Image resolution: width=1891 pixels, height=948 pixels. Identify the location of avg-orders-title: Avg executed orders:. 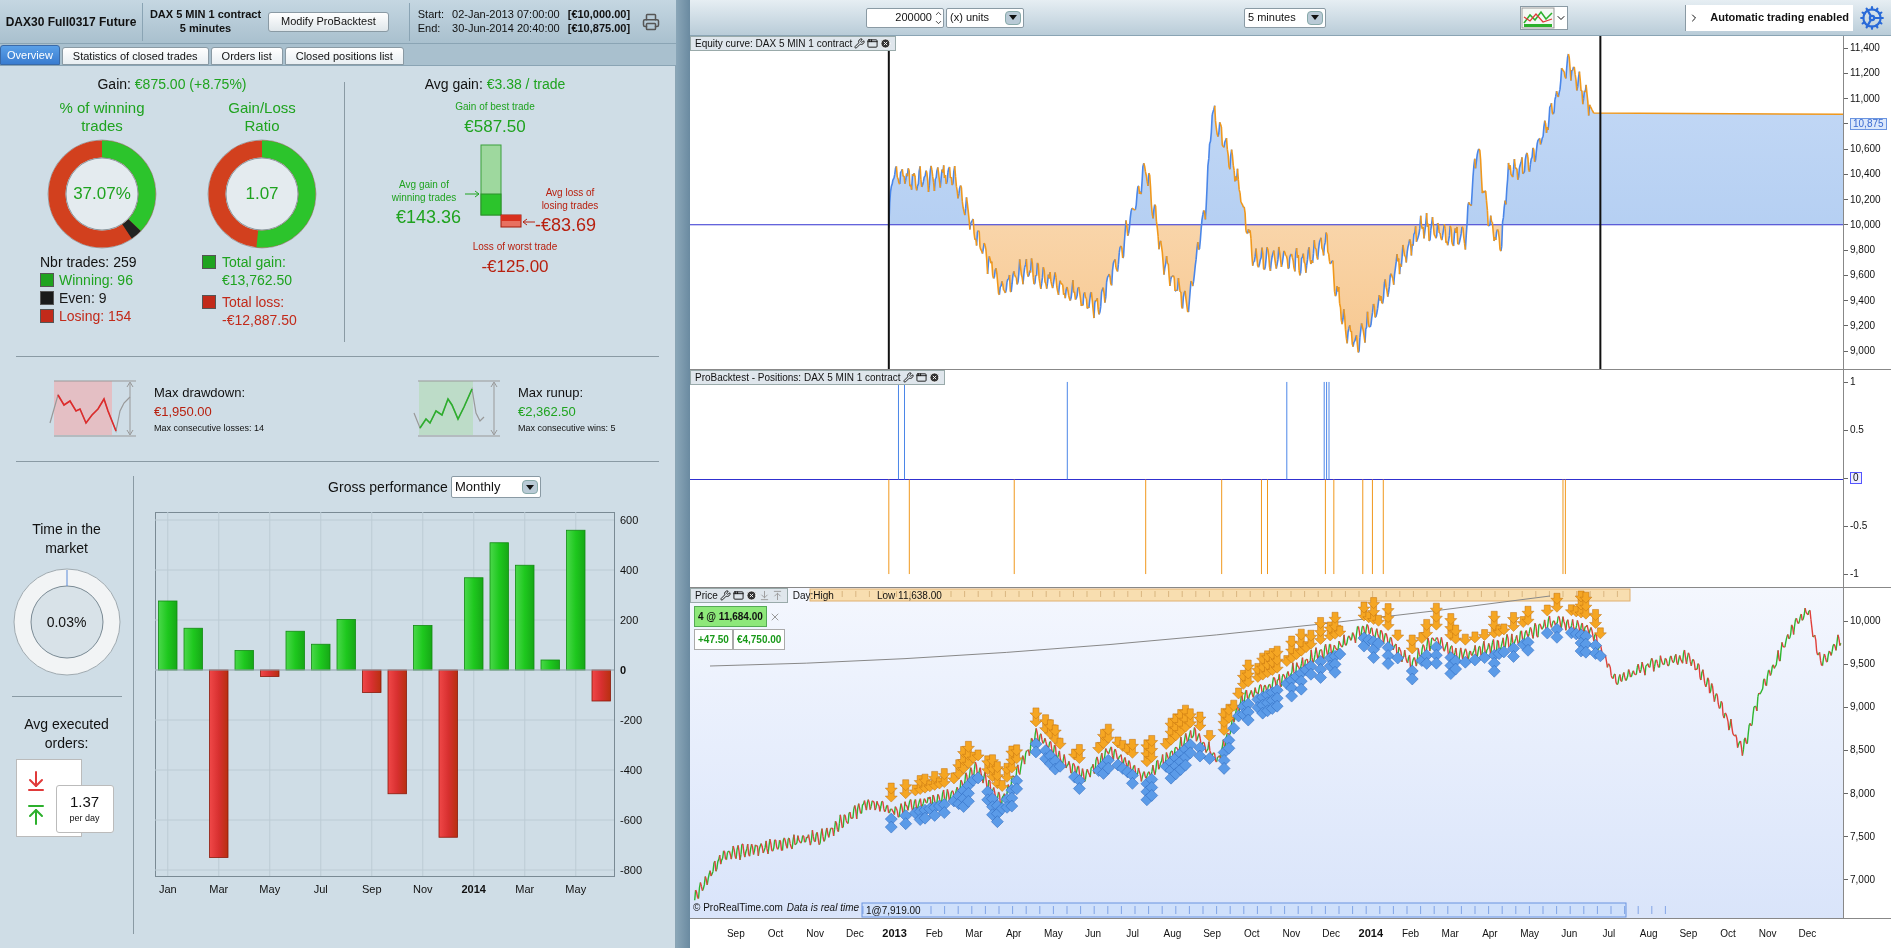
(66, 734).